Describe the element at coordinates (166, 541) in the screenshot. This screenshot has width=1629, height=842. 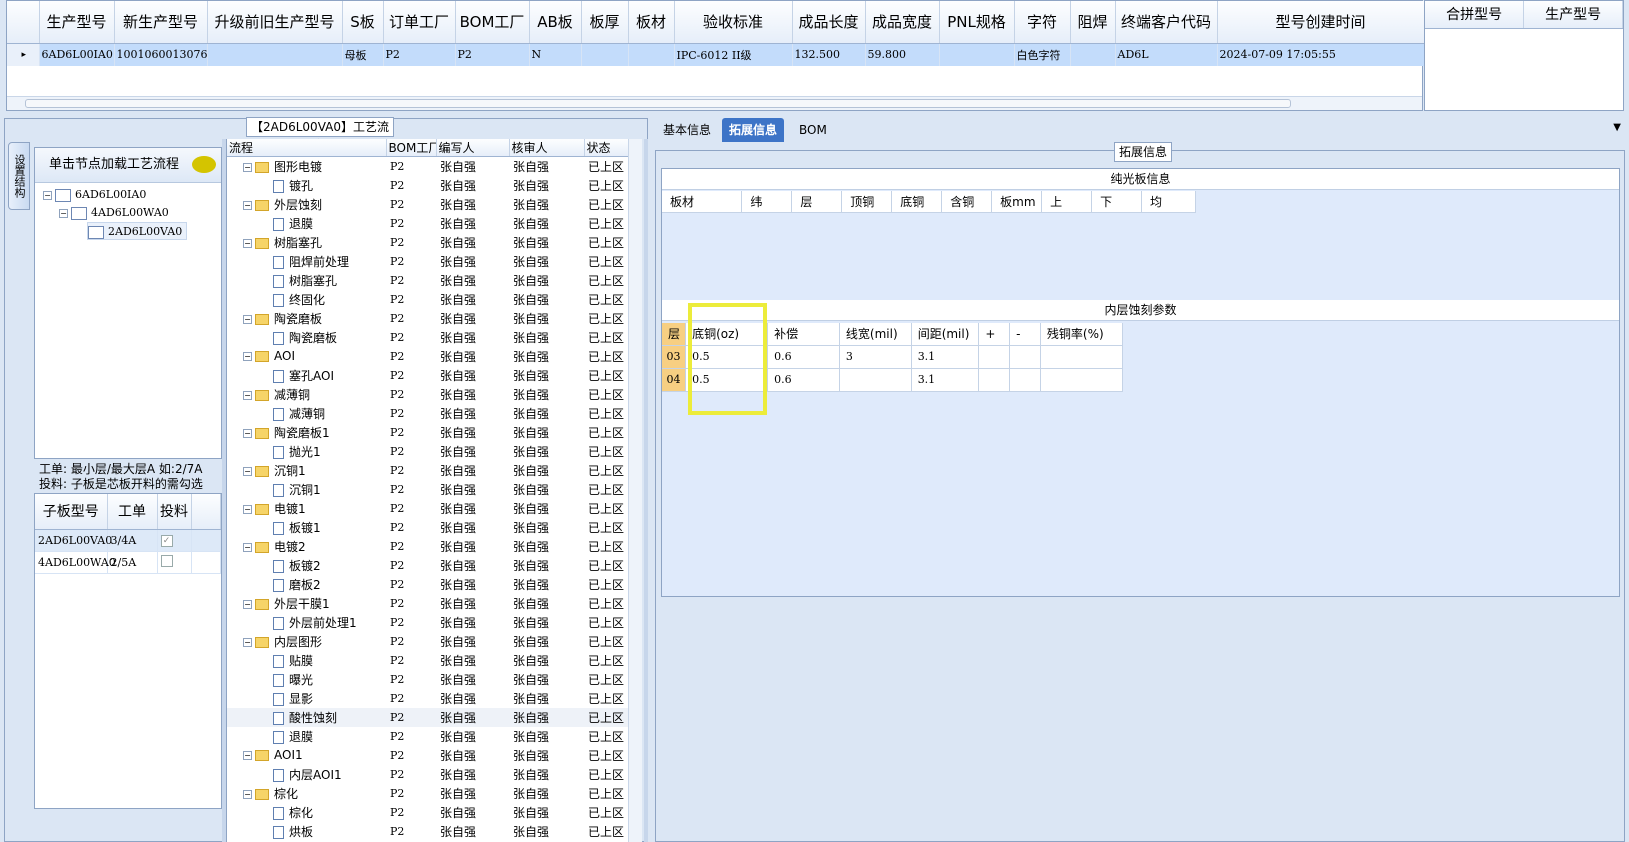
I see `feed-checkbox: ✓` at that location.